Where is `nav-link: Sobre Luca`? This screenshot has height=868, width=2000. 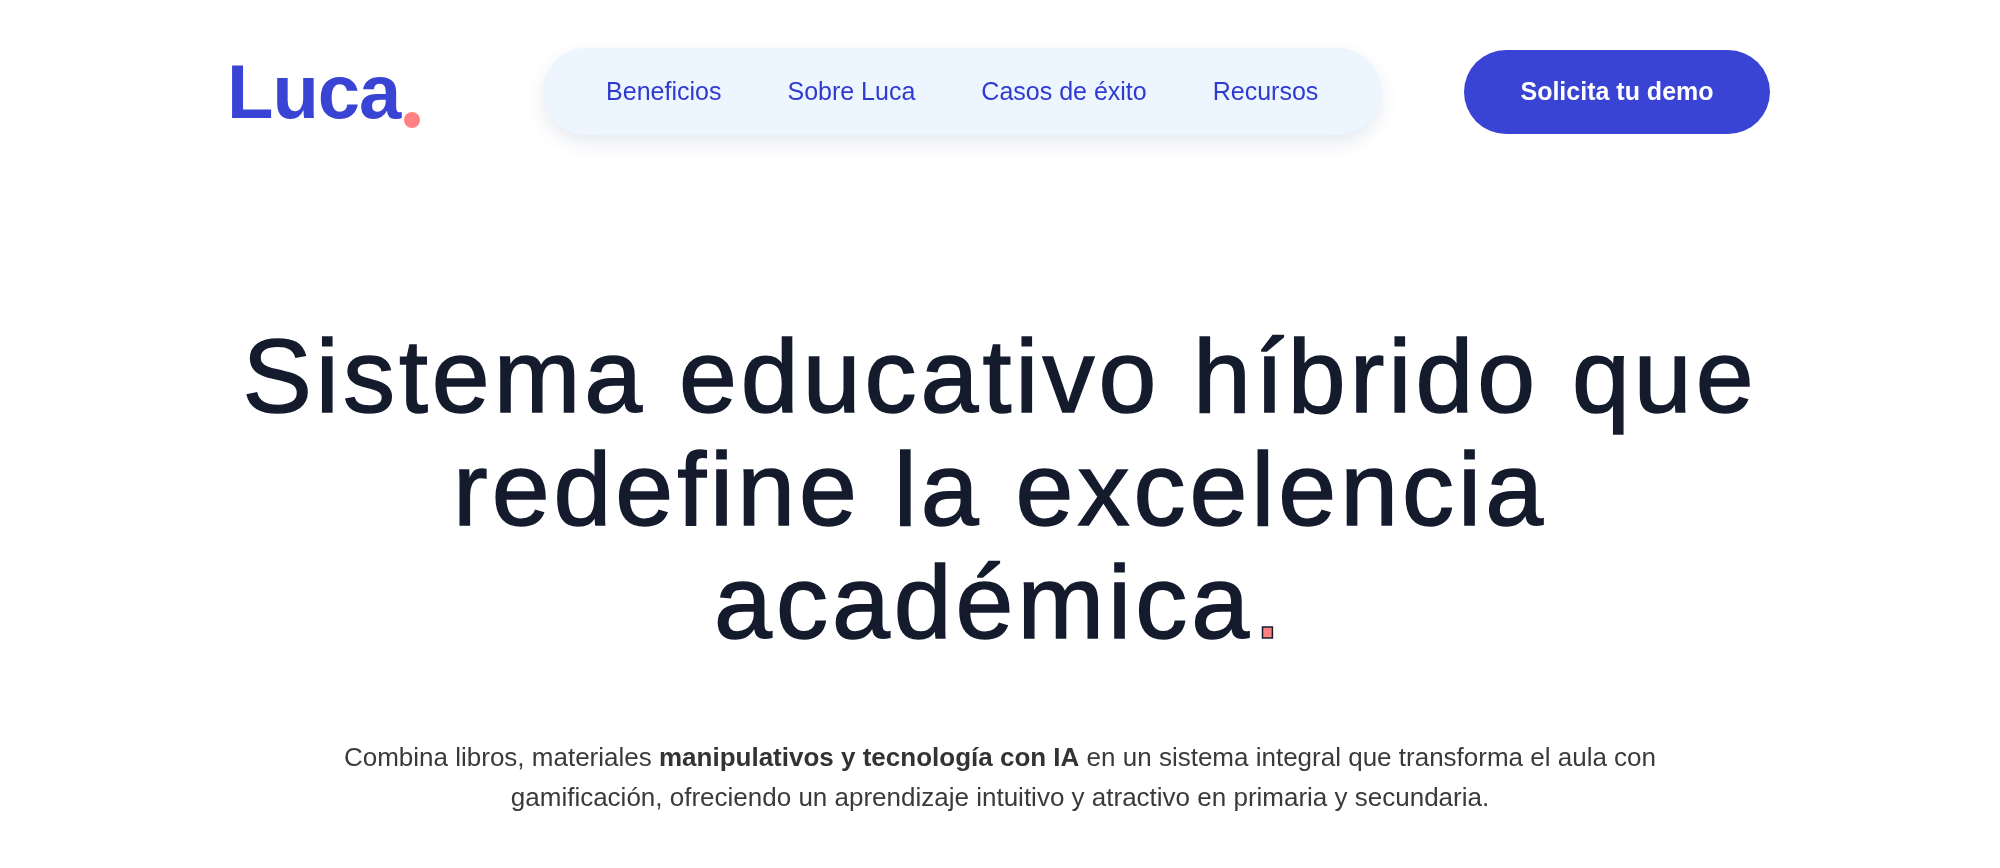 nav-link: Sobre Luca is located at coordinates (851, 91).